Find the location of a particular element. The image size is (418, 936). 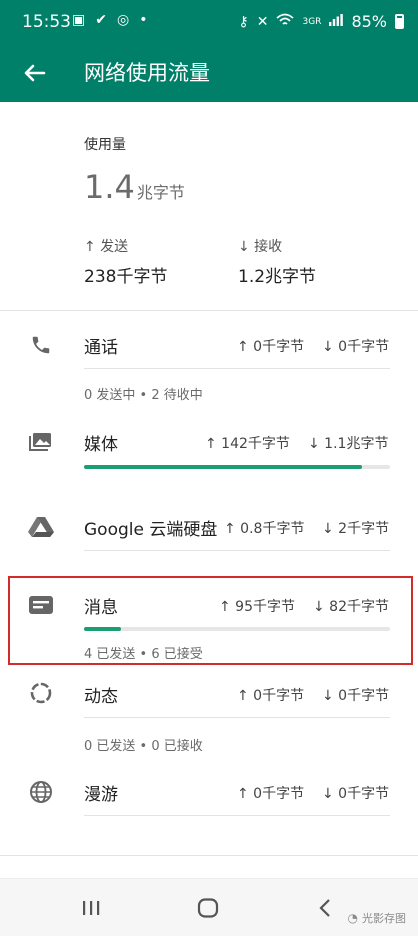

back-arrow-icon is located at coordinates (35, 73).